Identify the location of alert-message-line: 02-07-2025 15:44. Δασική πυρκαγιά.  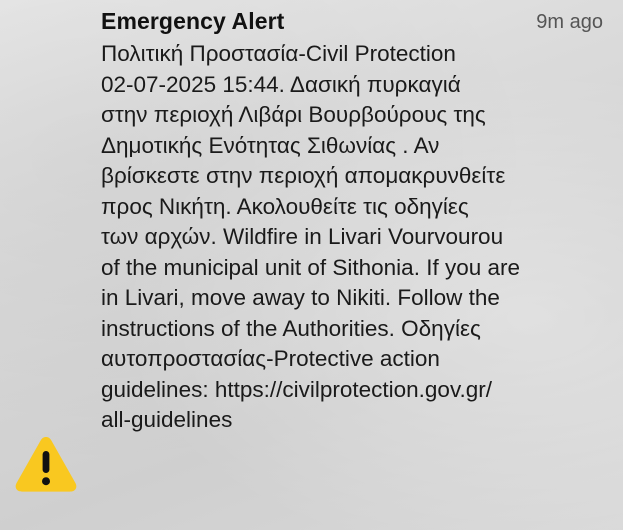
(281, 84).